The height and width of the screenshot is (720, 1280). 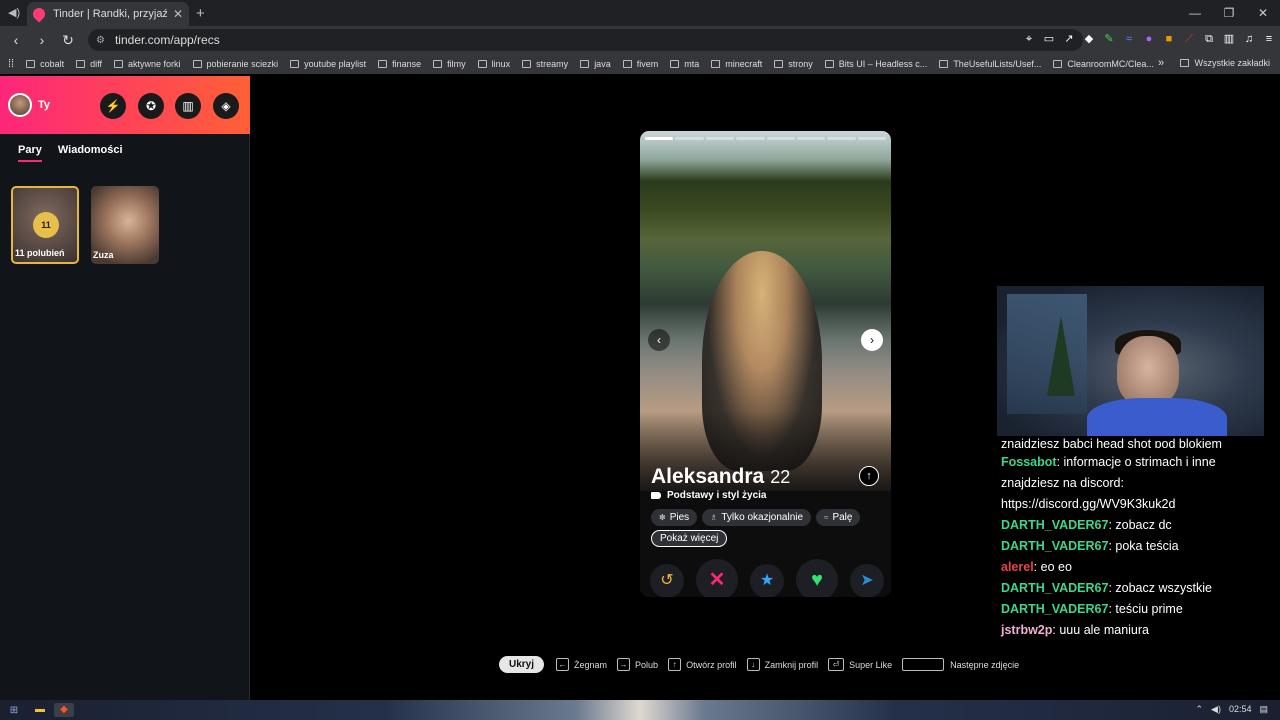 I want to click on extension-purple-icon: ●, so click(x=1149, y=39).